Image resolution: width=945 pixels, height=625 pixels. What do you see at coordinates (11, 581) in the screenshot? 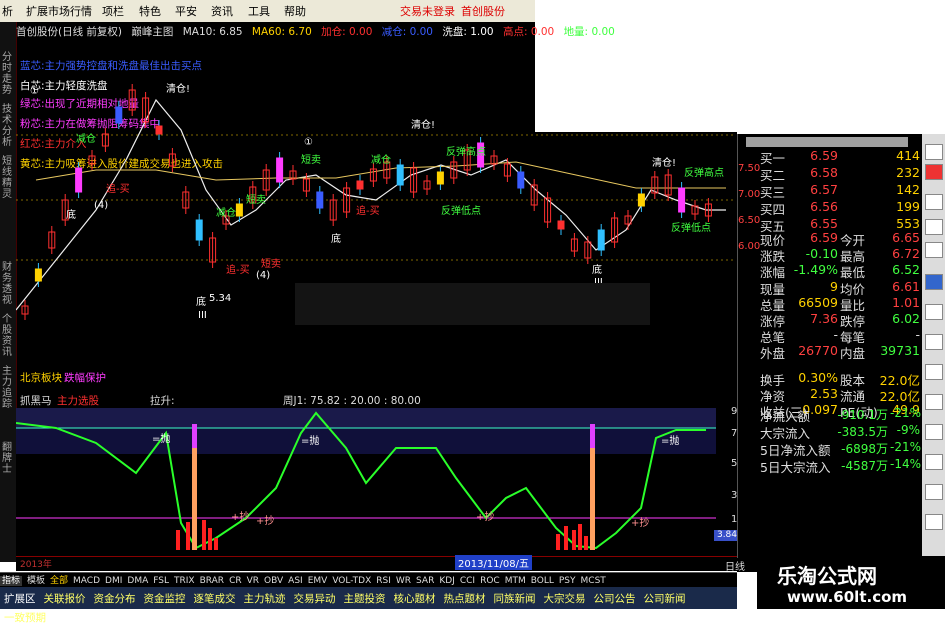
I see `indicator-tab: 指标` at bounding box center [11, 581].